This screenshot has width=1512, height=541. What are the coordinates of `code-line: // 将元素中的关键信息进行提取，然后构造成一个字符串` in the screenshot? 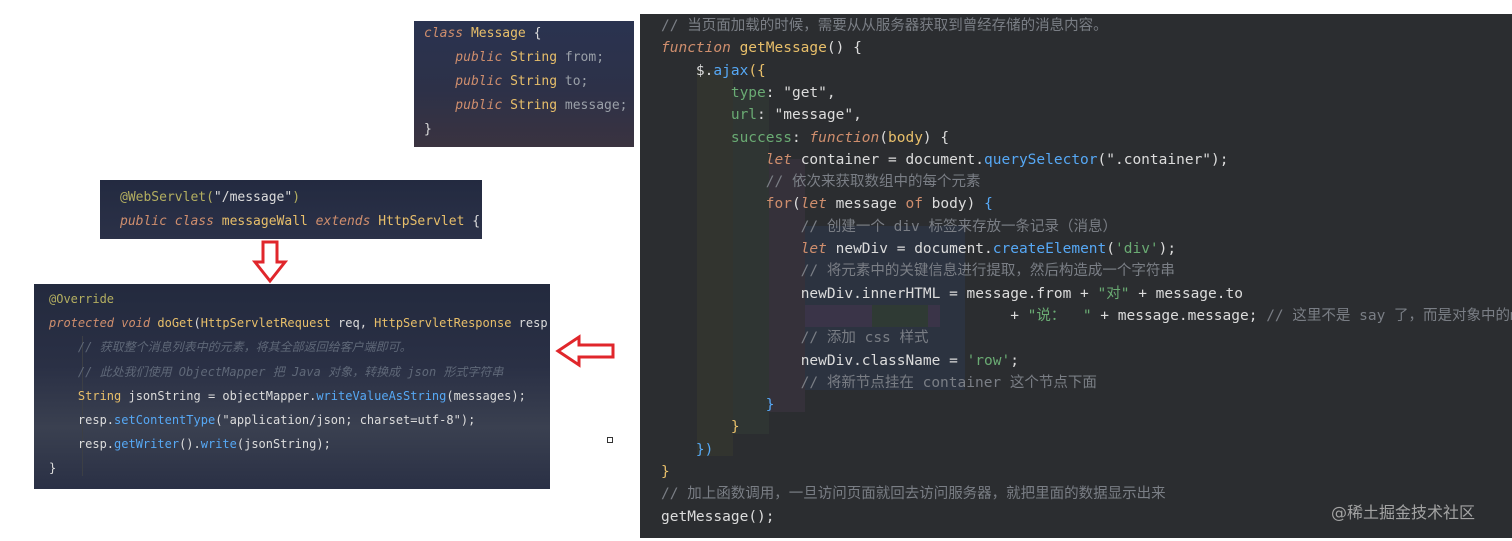 It's located at (918, 271).